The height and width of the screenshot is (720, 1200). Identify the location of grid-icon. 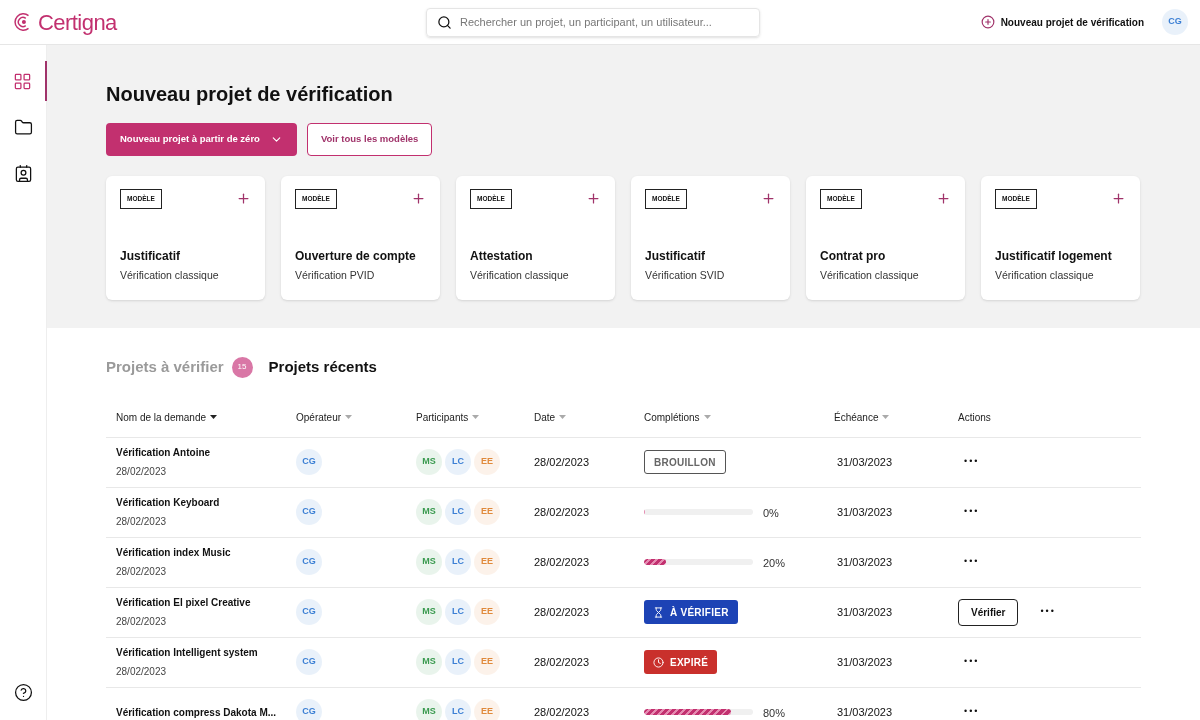
(22, 81).